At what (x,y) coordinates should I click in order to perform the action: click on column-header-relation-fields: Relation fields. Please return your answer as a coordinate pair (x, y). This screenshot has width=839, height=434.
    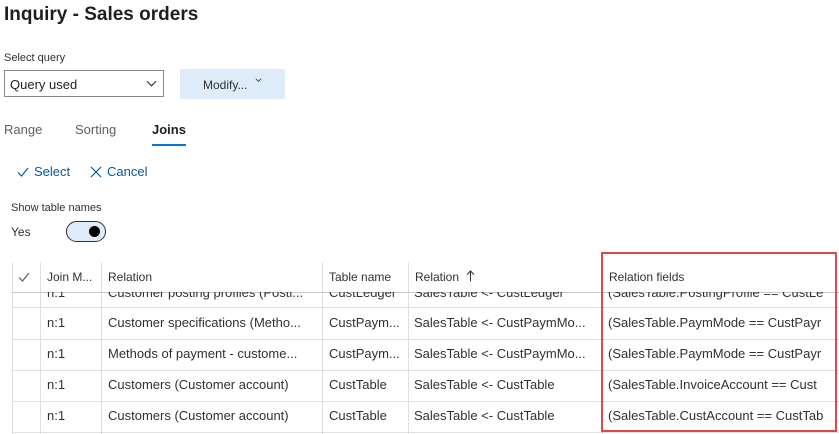
    Looking at the image, I should click on (721, 277).